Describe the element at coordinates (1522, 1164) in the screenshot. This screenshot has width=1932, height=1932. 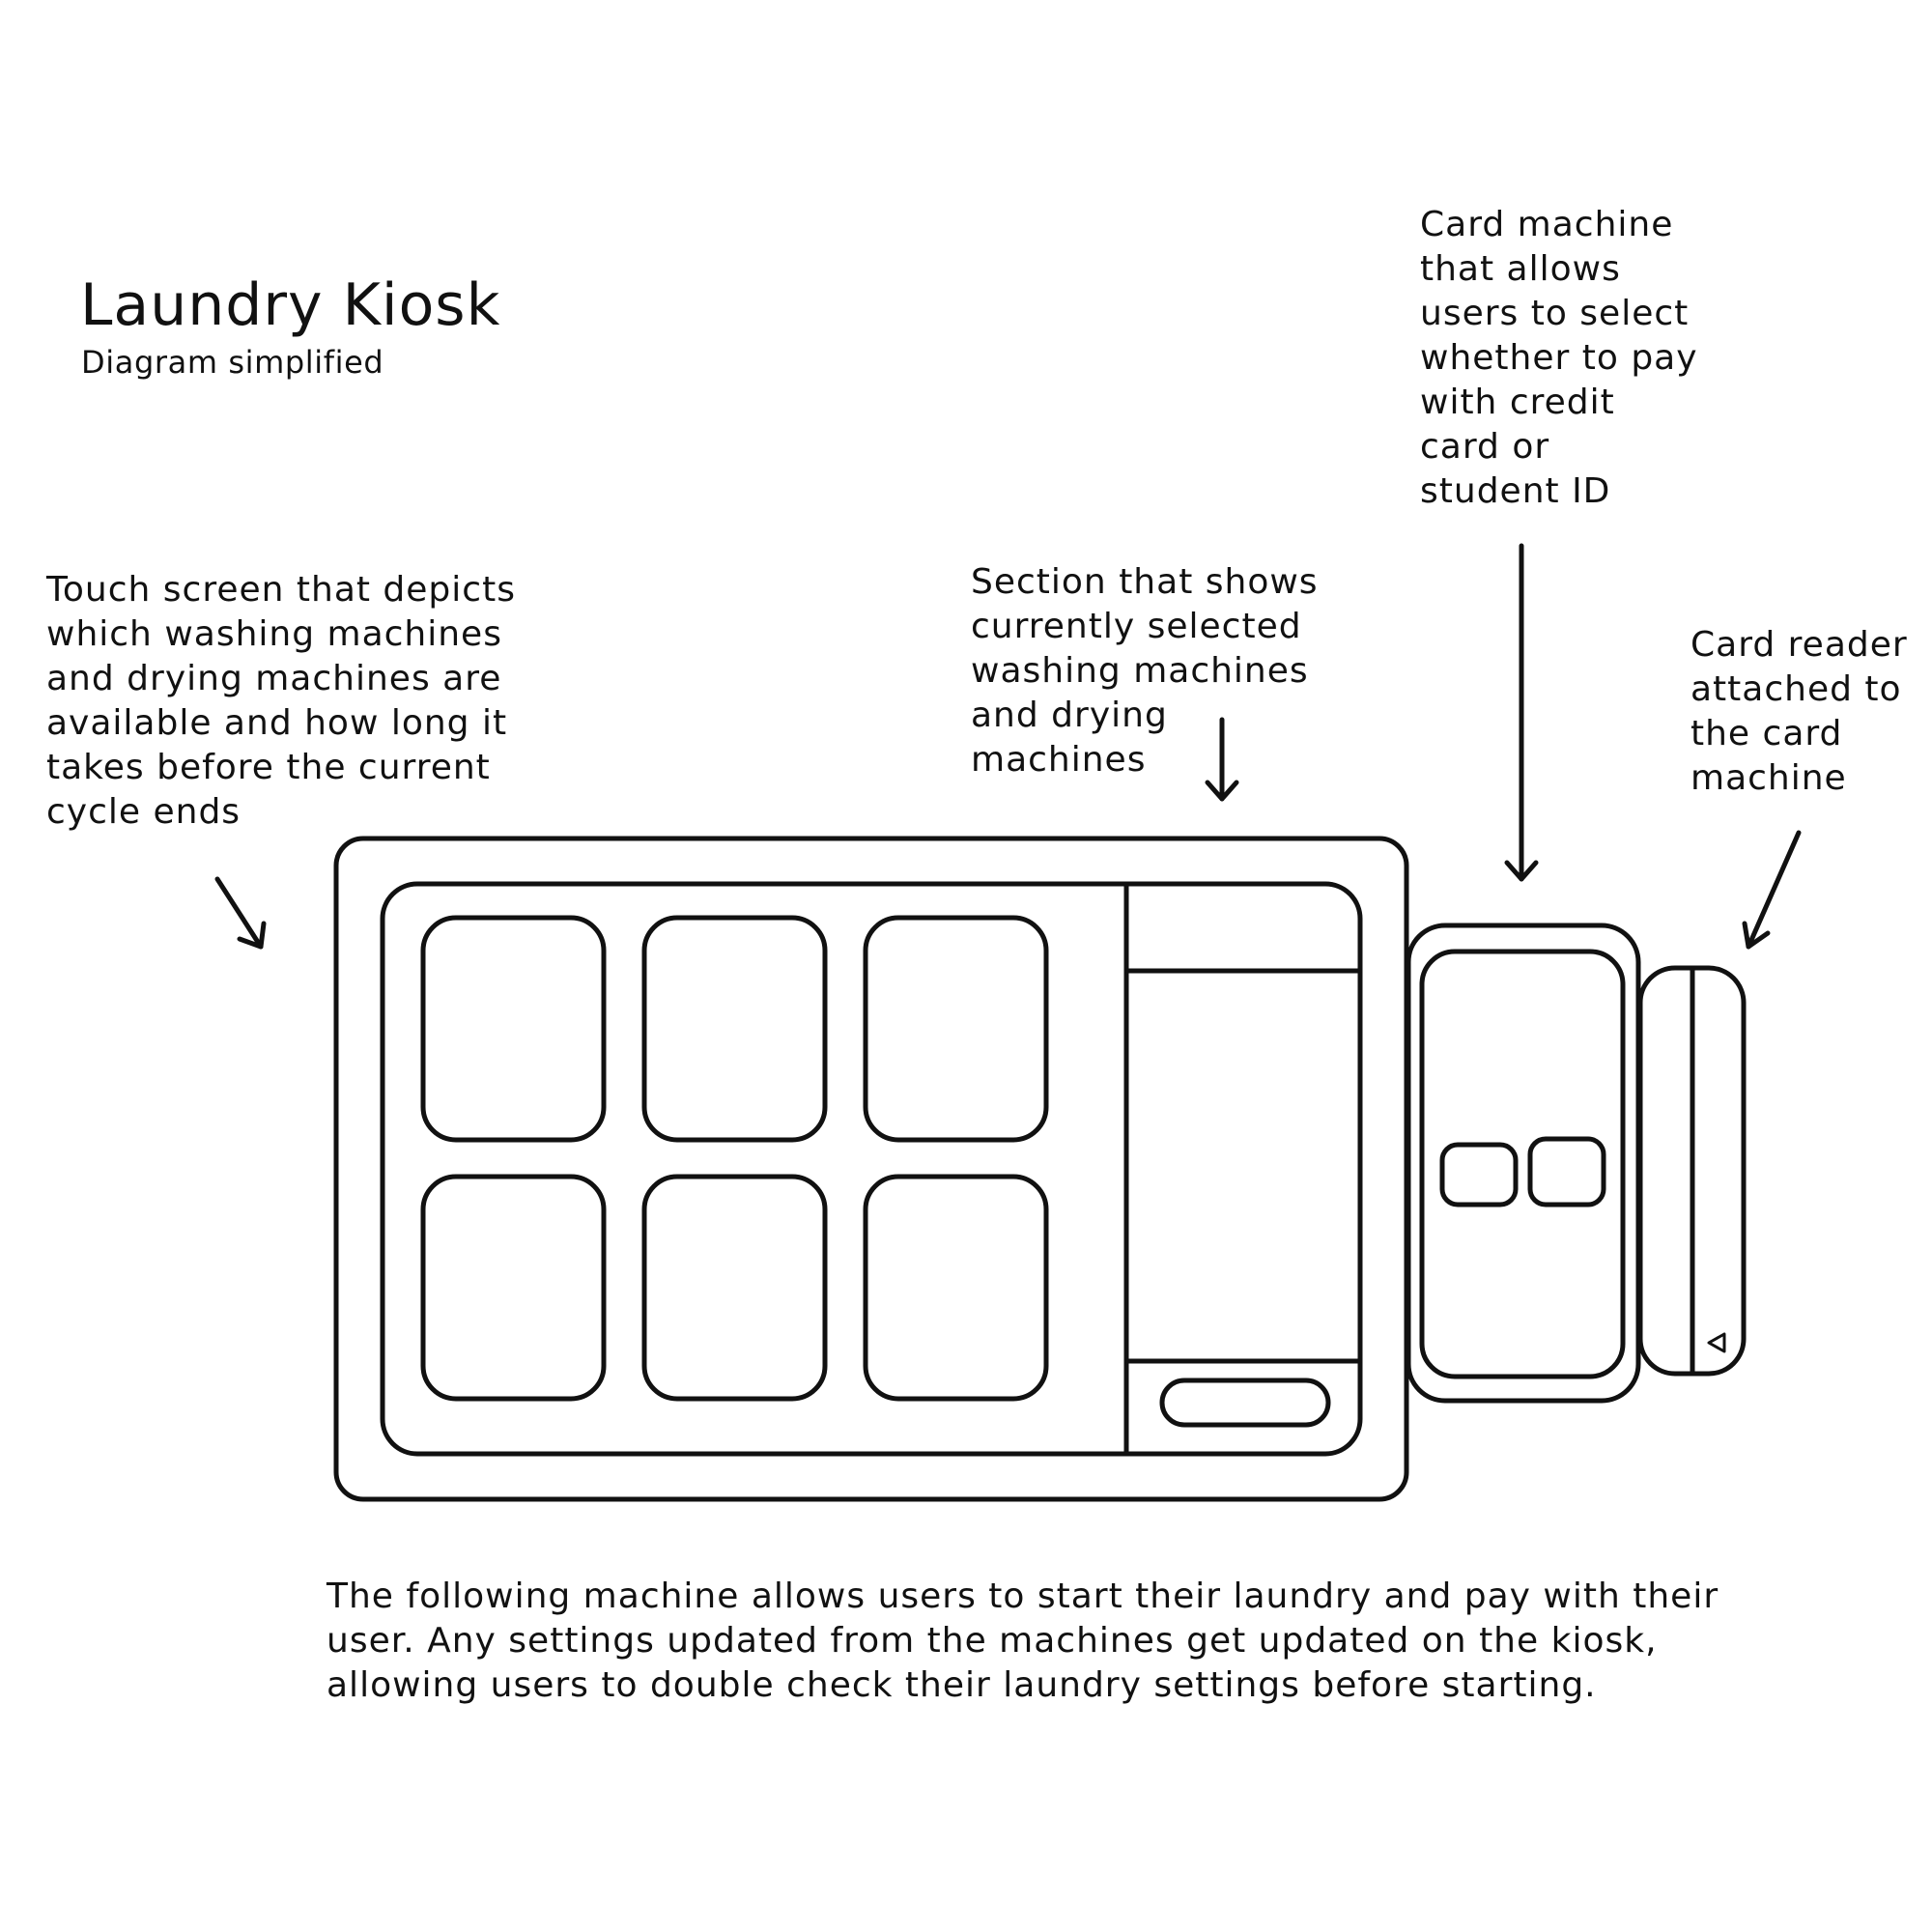
I see `card-machine-screen` at that location.